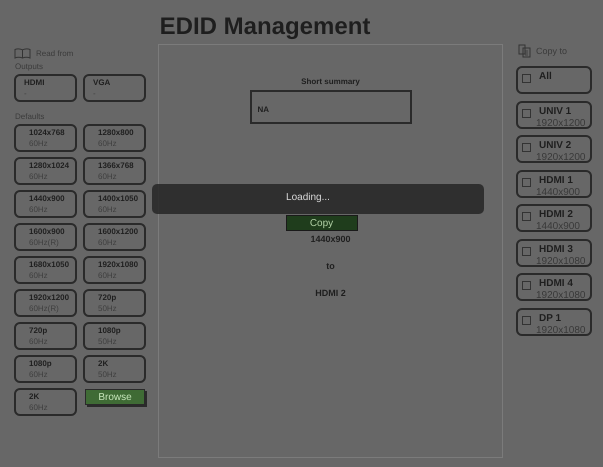 The height and width of the screenshot is (467, 603). I want to click on source-button: VGA -, so click(114, 88).